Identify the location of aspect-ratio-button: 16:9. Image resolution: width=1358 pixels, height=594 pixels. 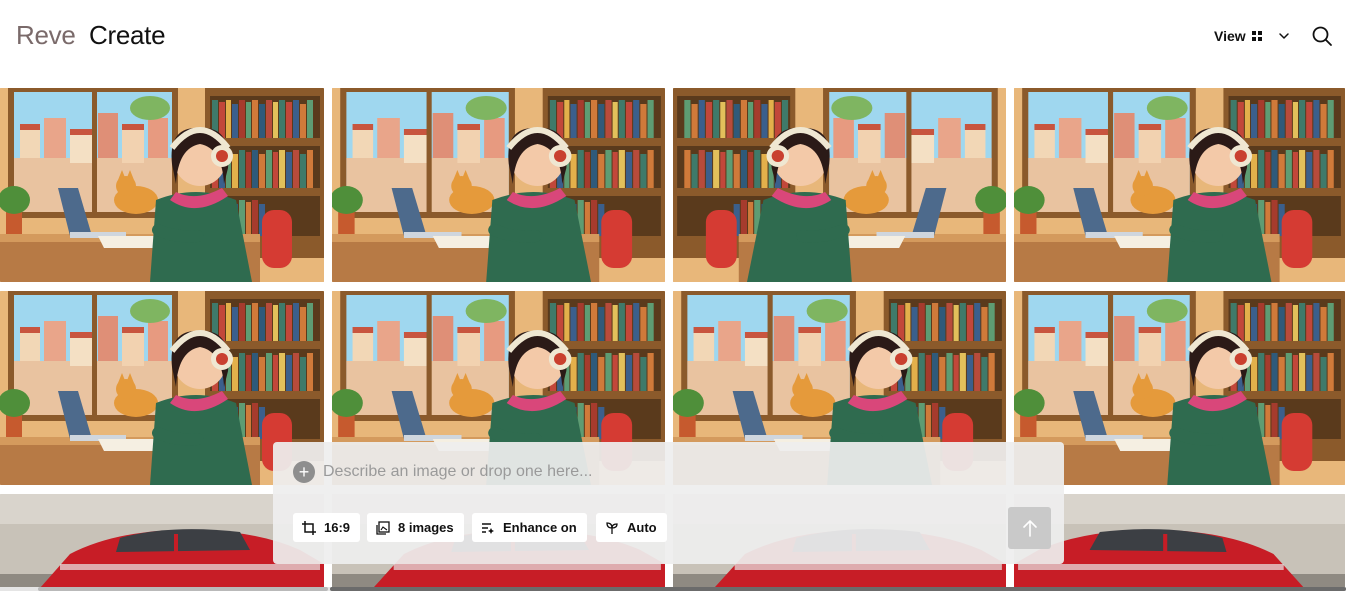
(327, 527).